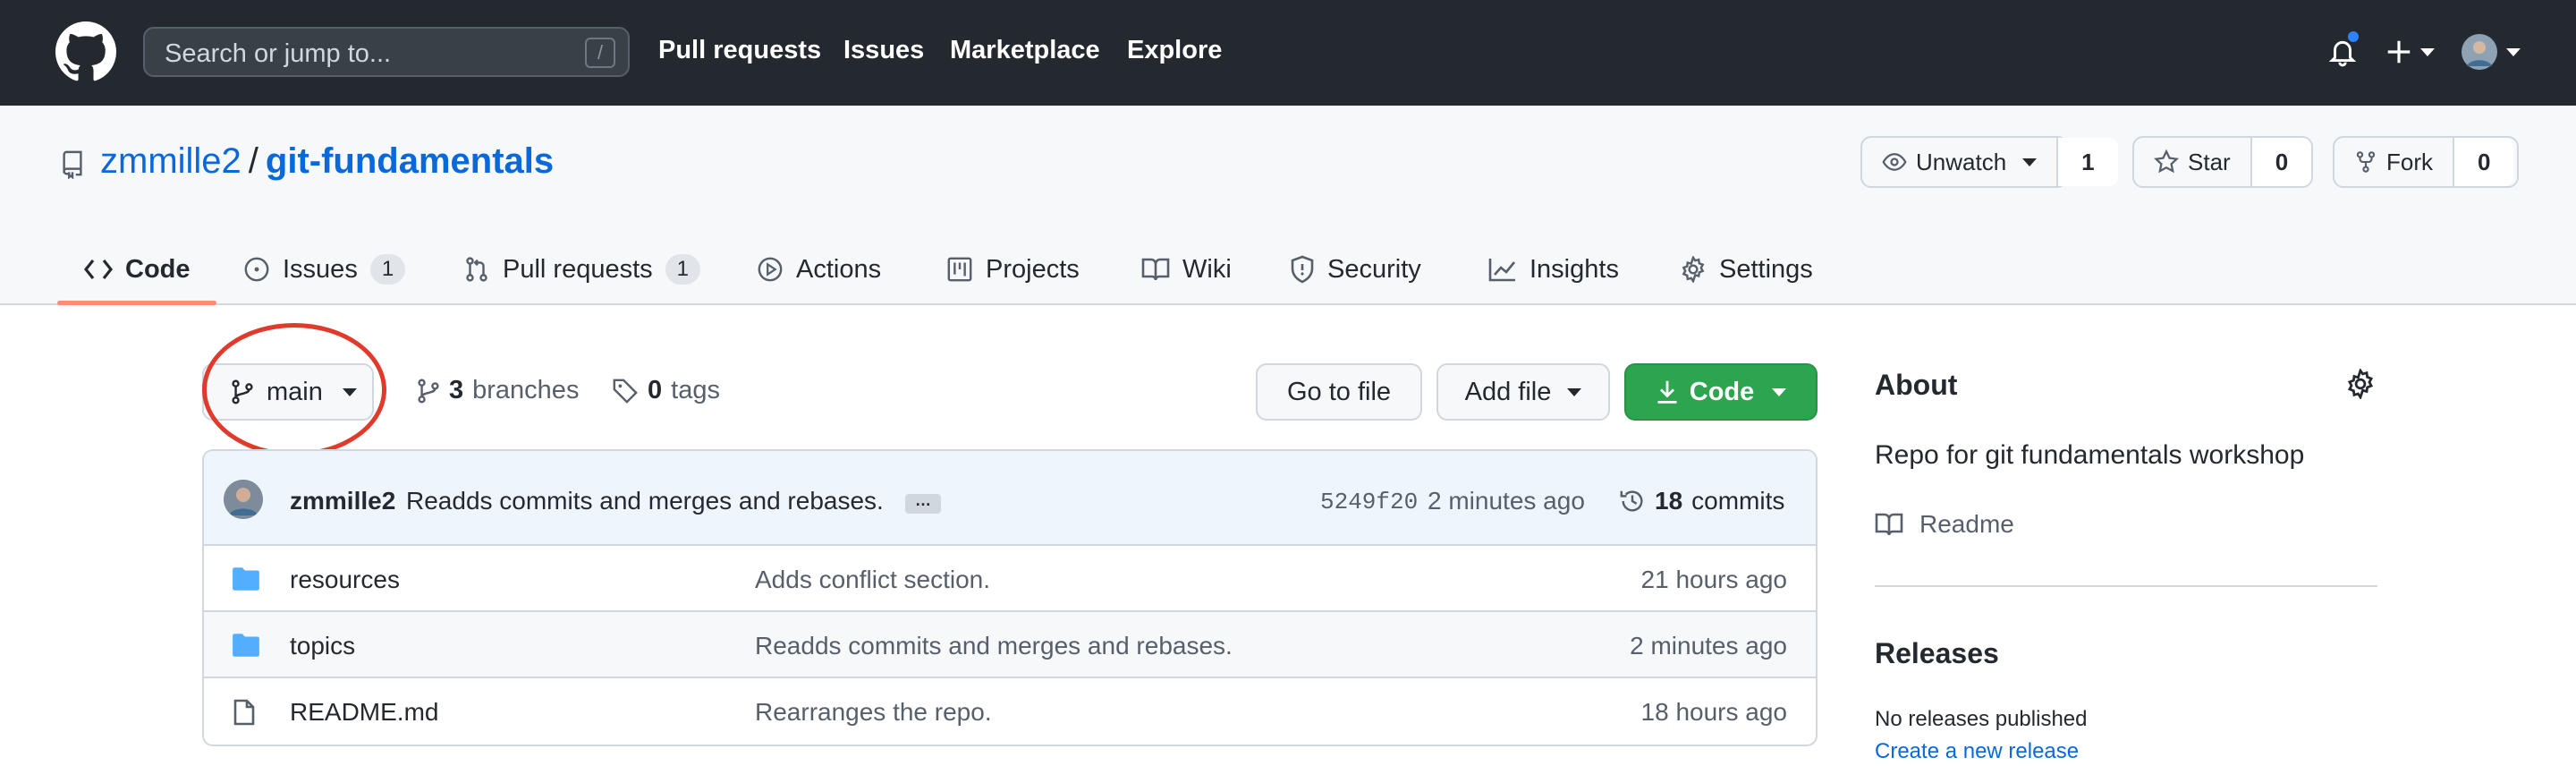 The width and height of the screenshot is (2576, 766). Describe the element at coordinates (770, 269) in the screenshot. I see `play-icon` at that location.